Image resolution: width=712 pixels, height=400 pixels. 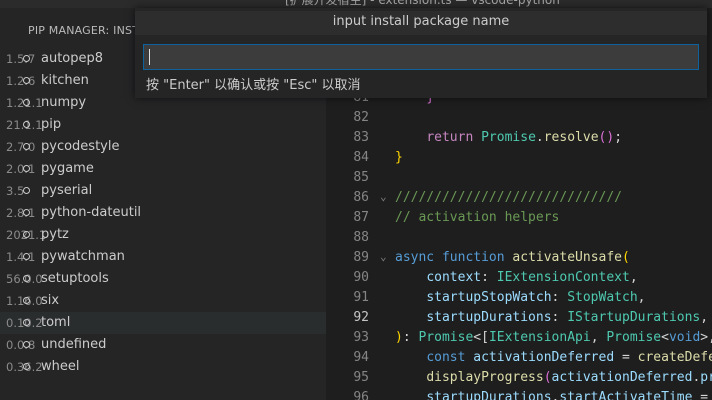 What do you see at coordinates (15, 191) in the screenshot?
I see `package-version: 3.5` at bounding box center [15, 191].